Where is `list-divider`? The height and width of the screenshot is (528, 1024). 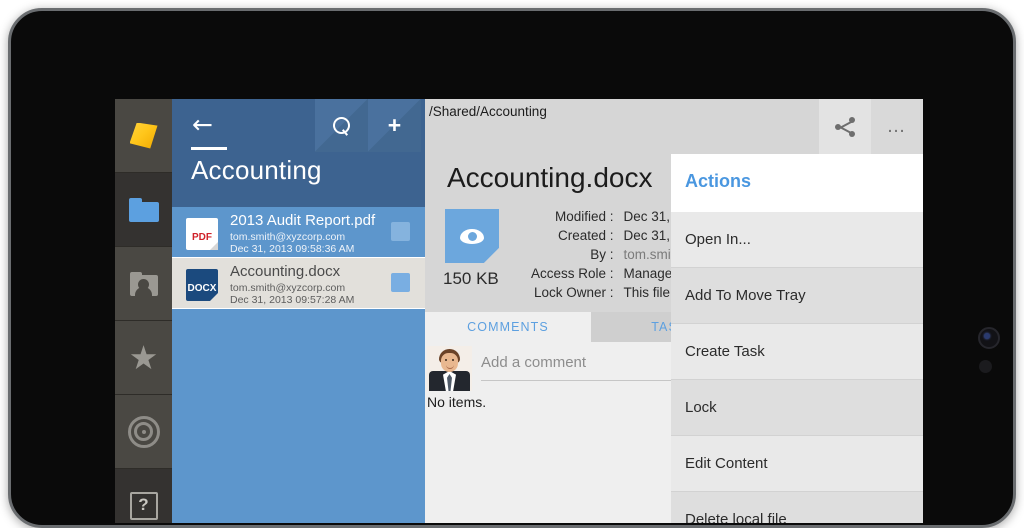
list-divider is located at coordinates (298, 308).